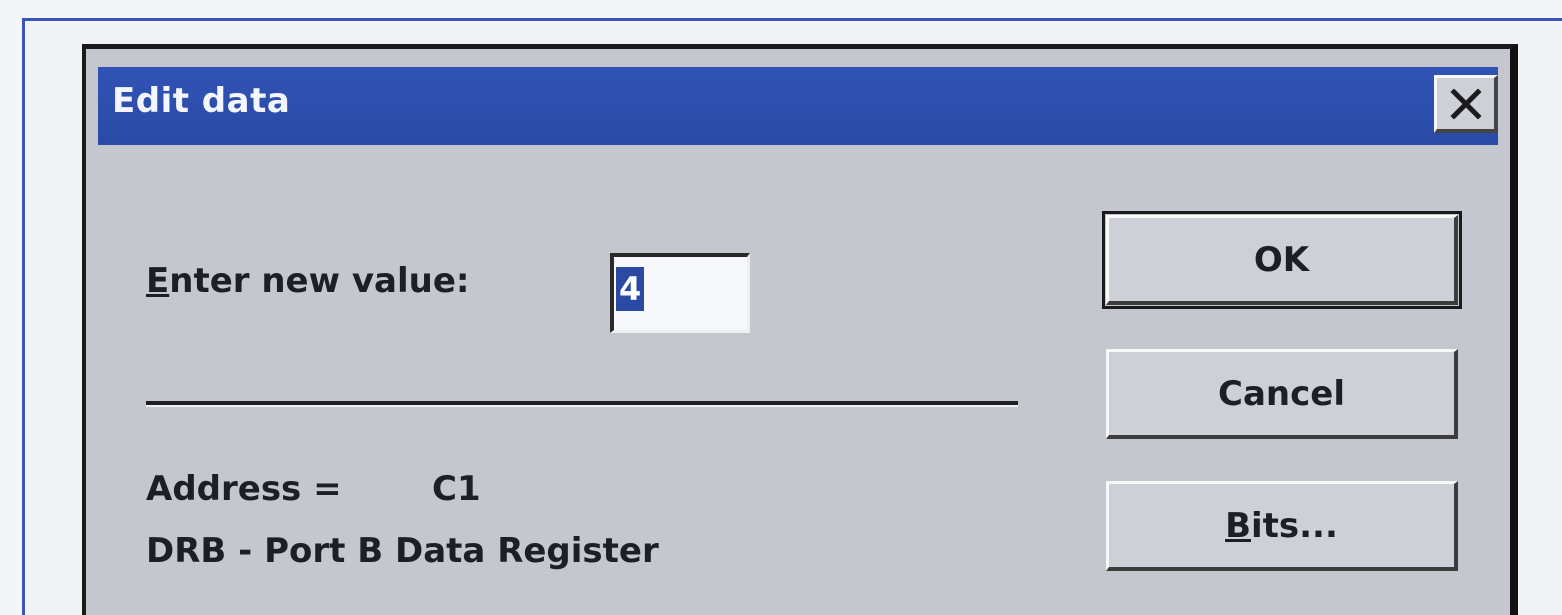 This screenshot has width=1562, height=615. I want to click on new-value-label-text: nter new value:, so click(319, 281).